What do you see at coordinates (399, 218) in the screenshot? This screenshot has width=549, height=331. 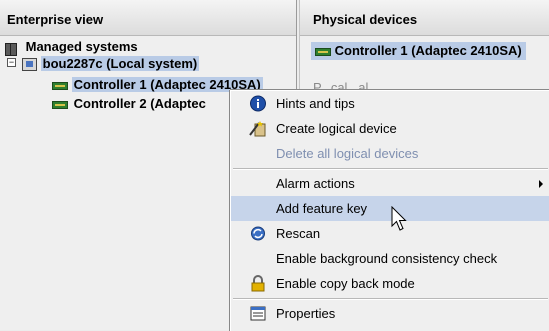 I see `mouse-pointer-icon` at bounding box center [399, 218].